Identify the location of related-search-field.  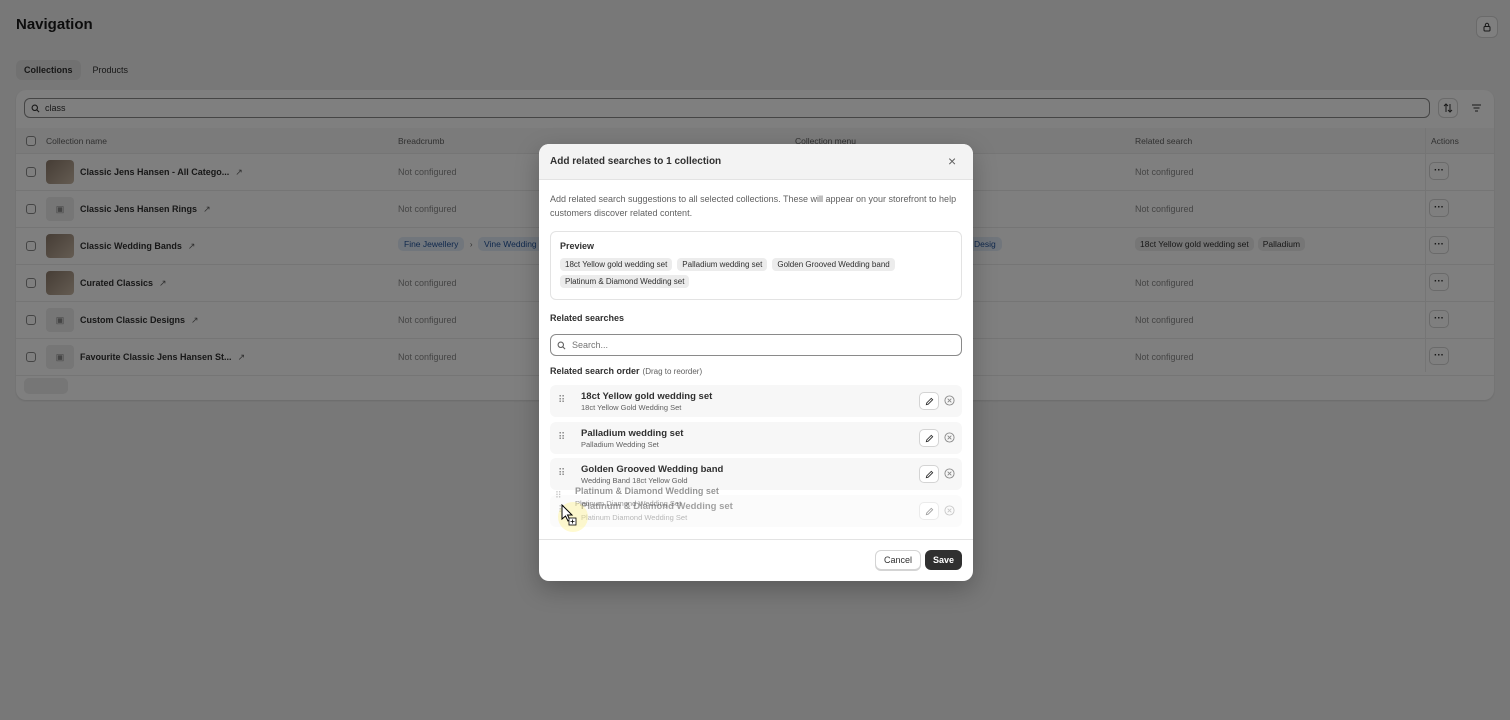
(756, 345).